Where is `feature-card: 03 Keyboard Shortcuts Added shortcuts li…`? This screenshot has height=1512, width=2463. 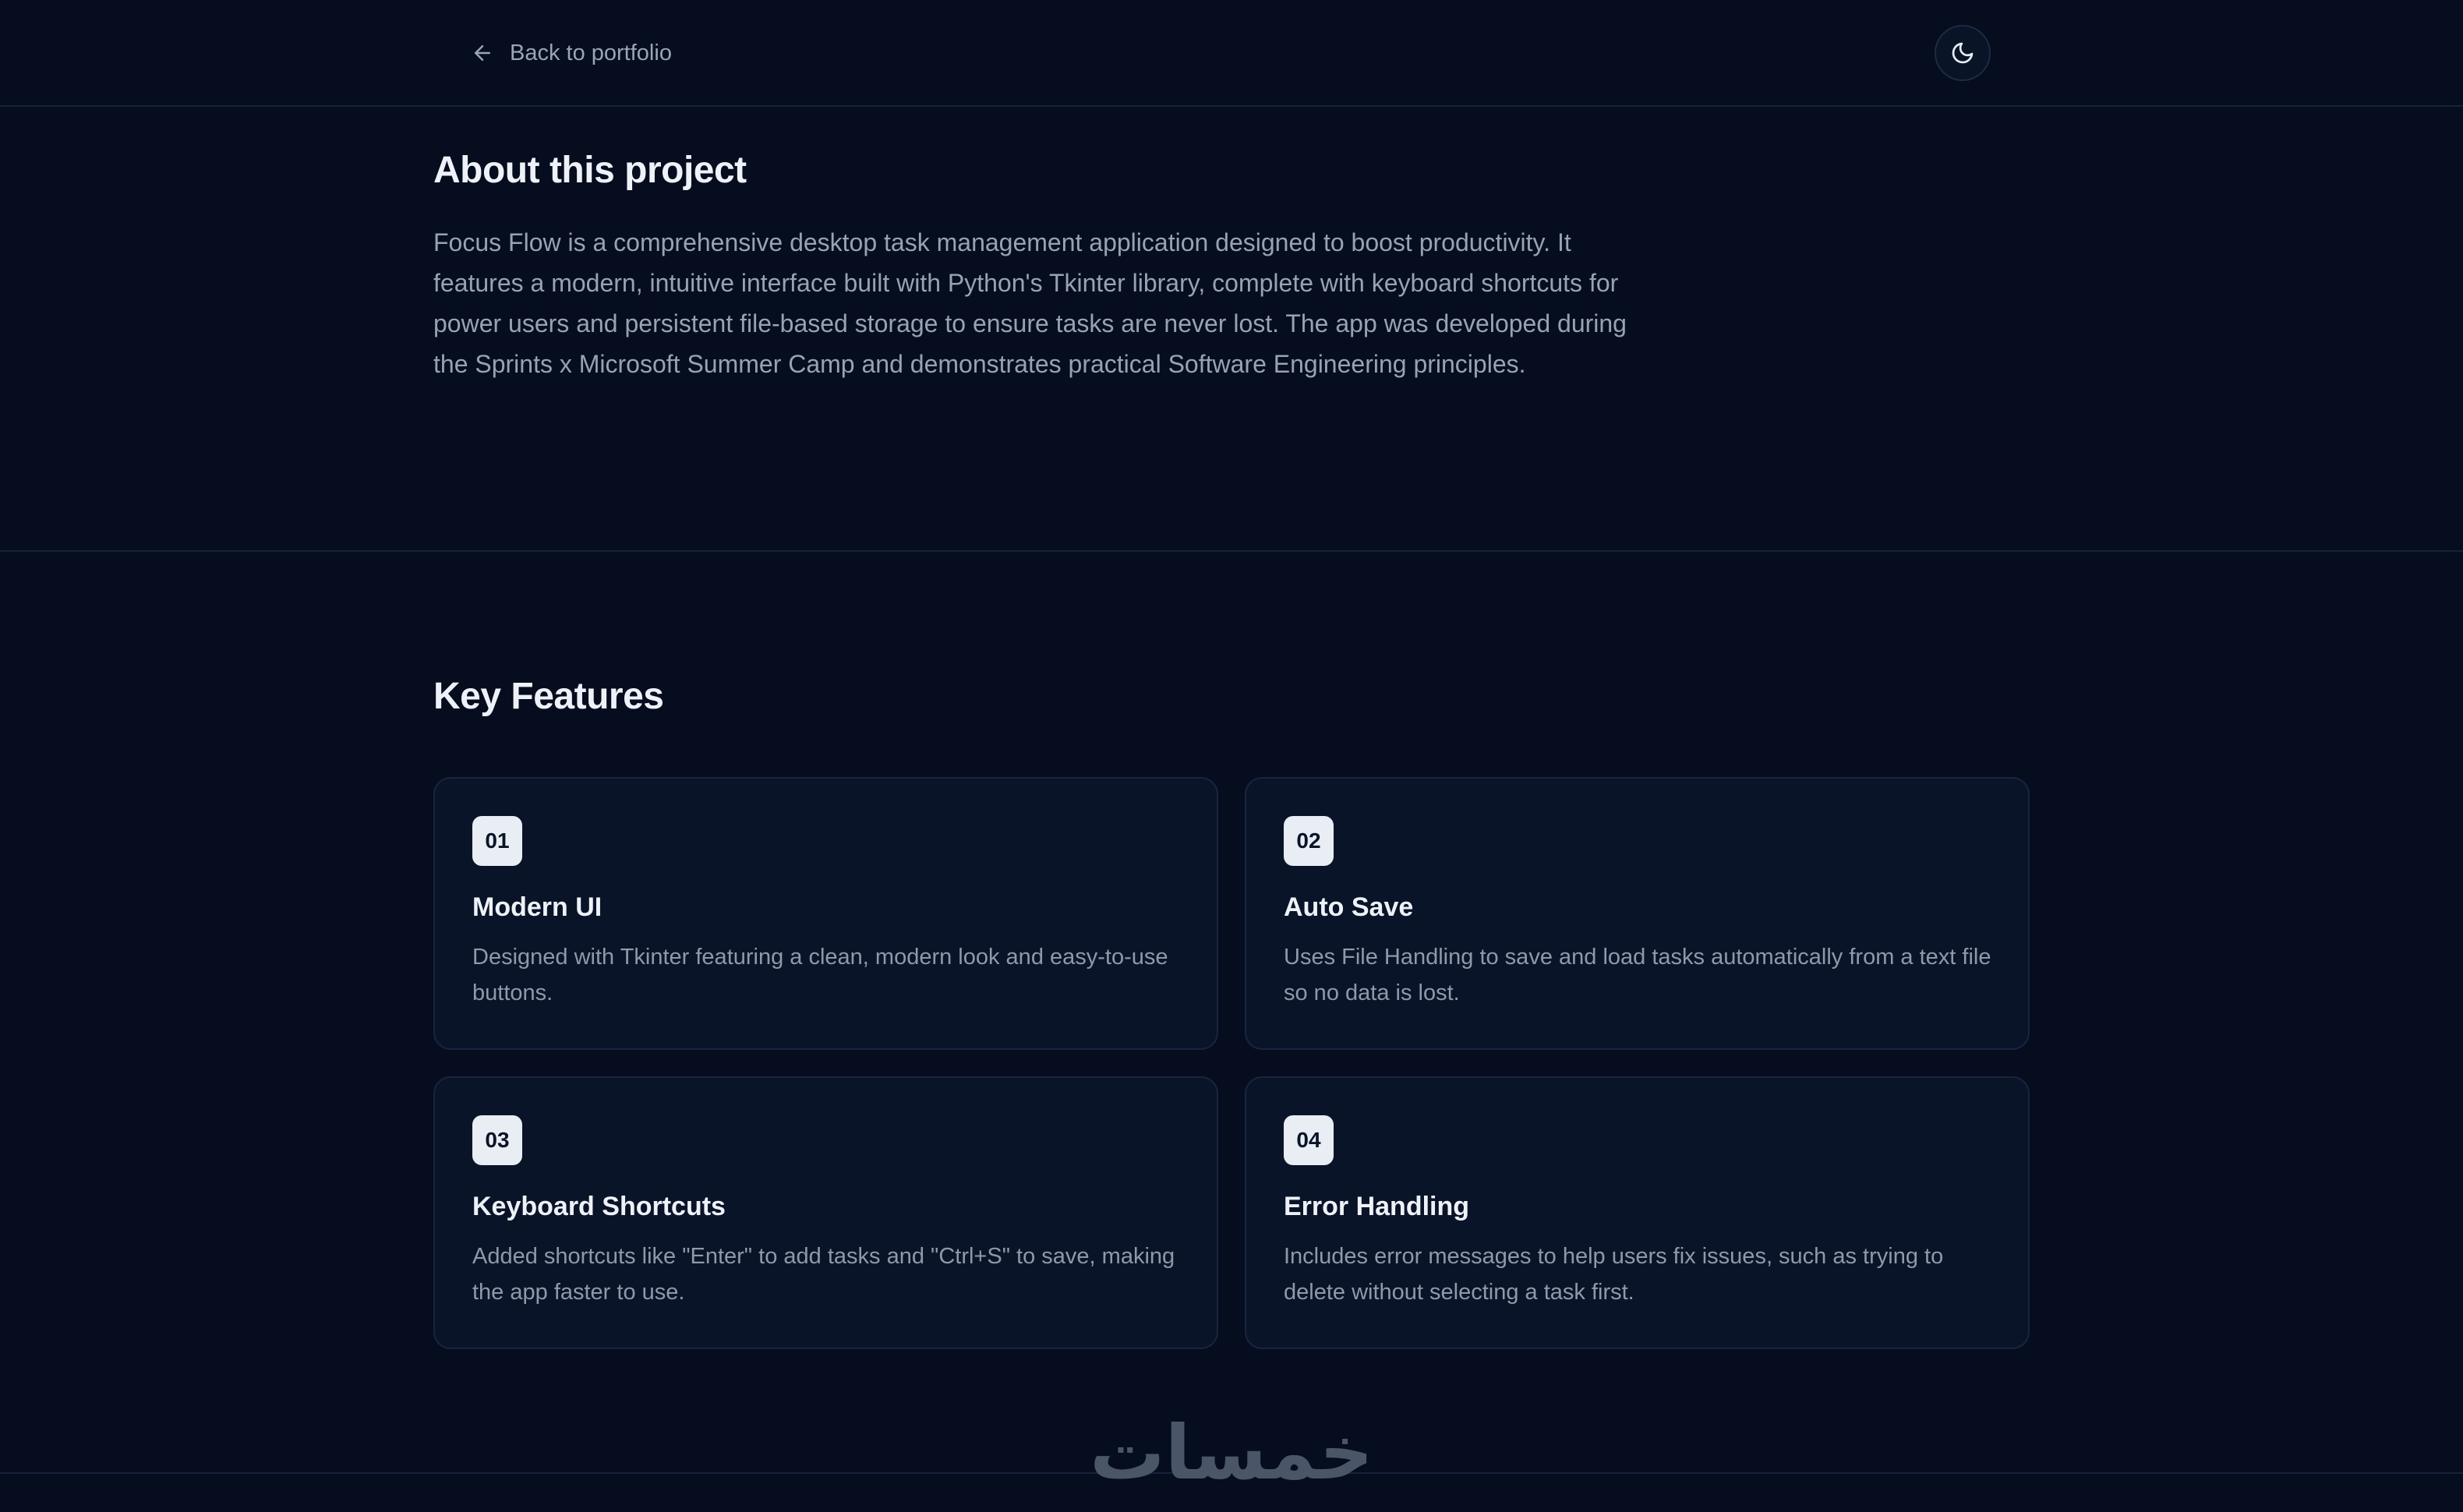
feature-card: 03 Keyboard Shortcuts Added shortcuts li… is located at coordinates (826, 1212).